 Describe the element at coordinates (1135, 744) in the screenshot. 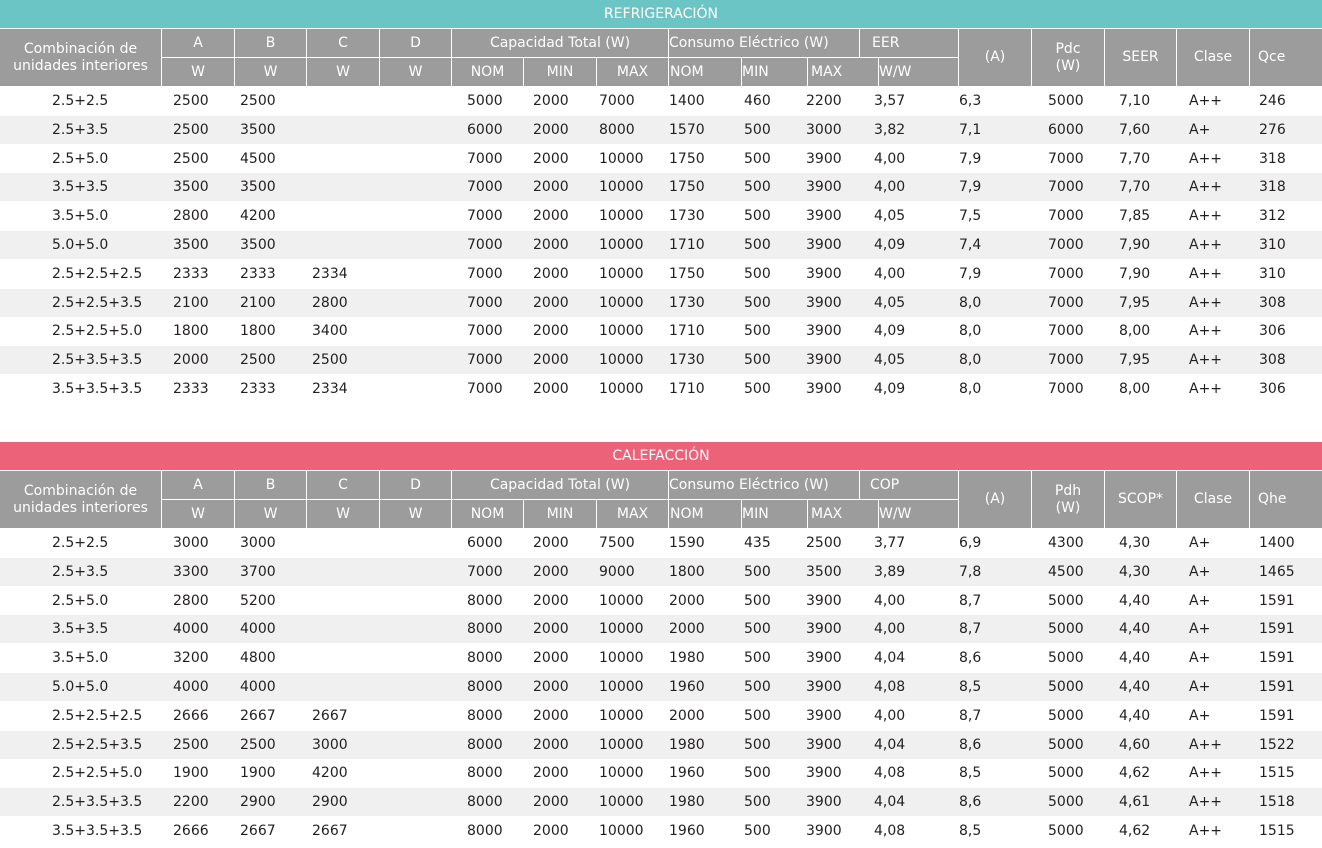

I see `cell-seasonal: 4,60` at that location.